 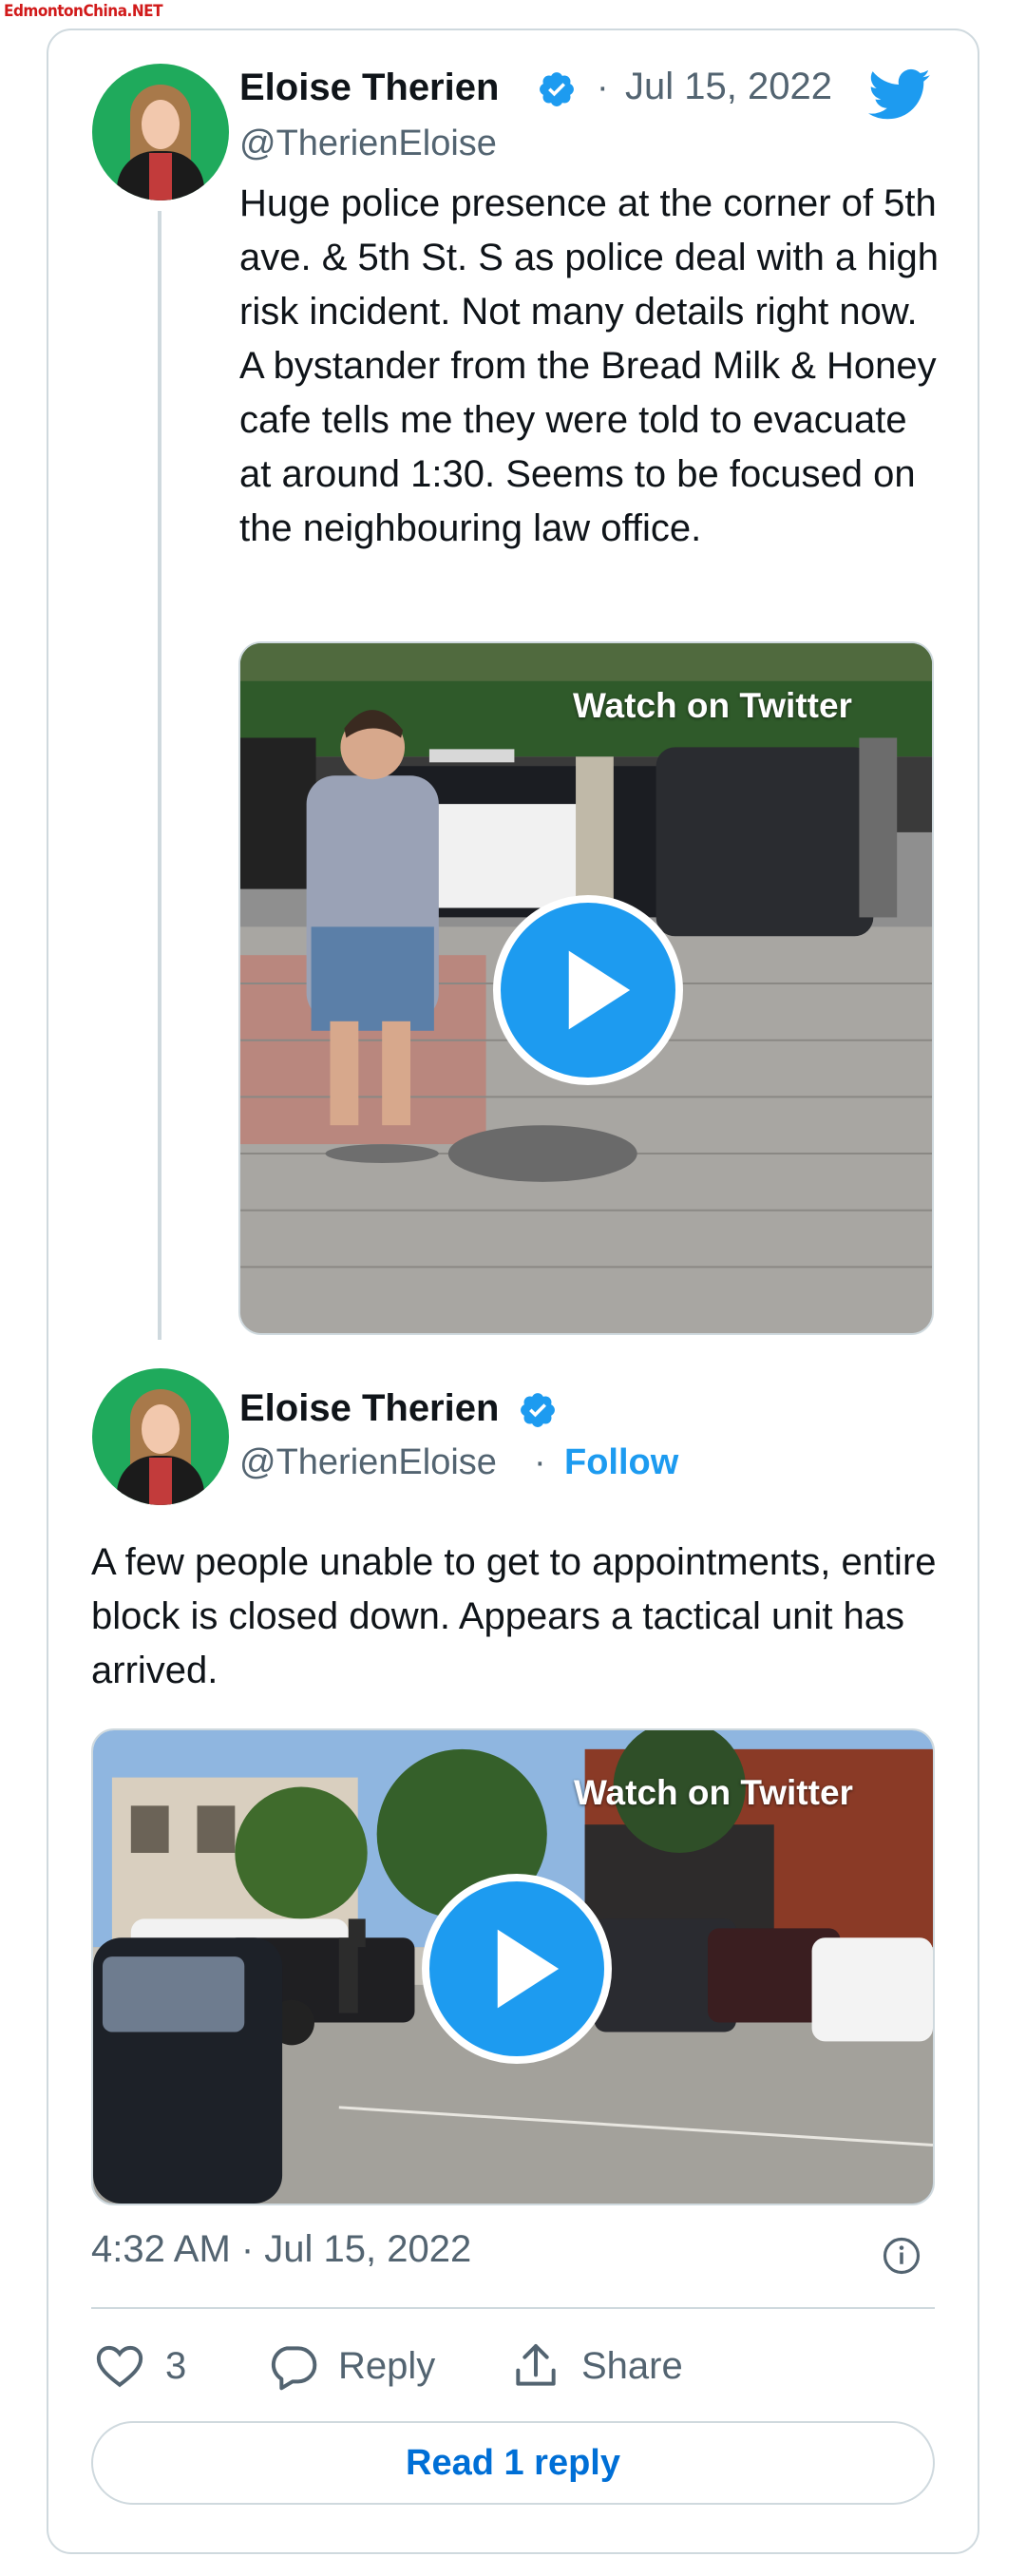 I want to click on like-button: 3, so click(x=139, y=2366).